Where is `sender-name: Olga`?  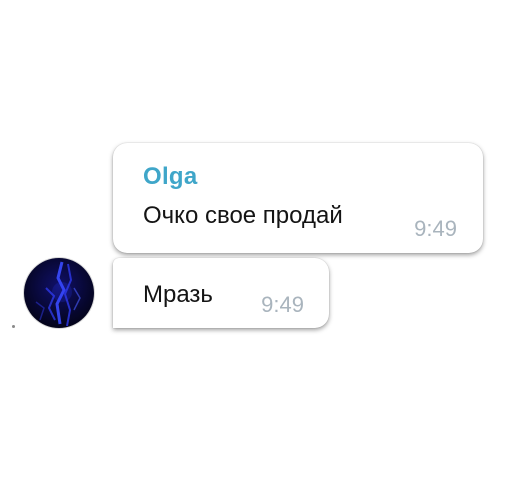 sender-name: Olga is located at coordinates (170, 177).